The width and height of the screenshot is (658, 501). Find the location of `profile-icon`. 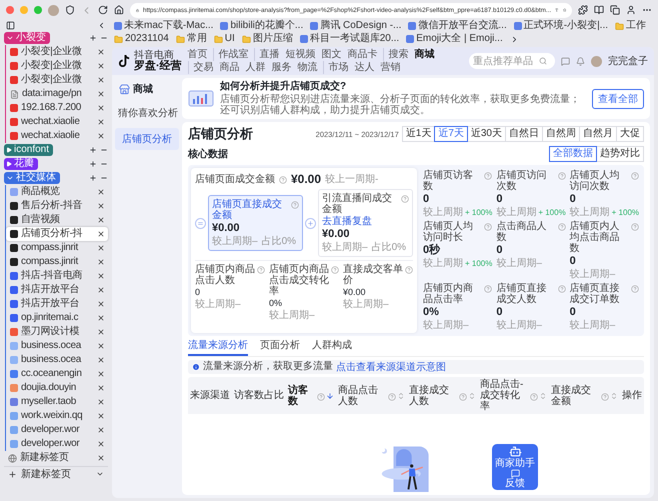

profile-icon is located at coordinates (631, 10).